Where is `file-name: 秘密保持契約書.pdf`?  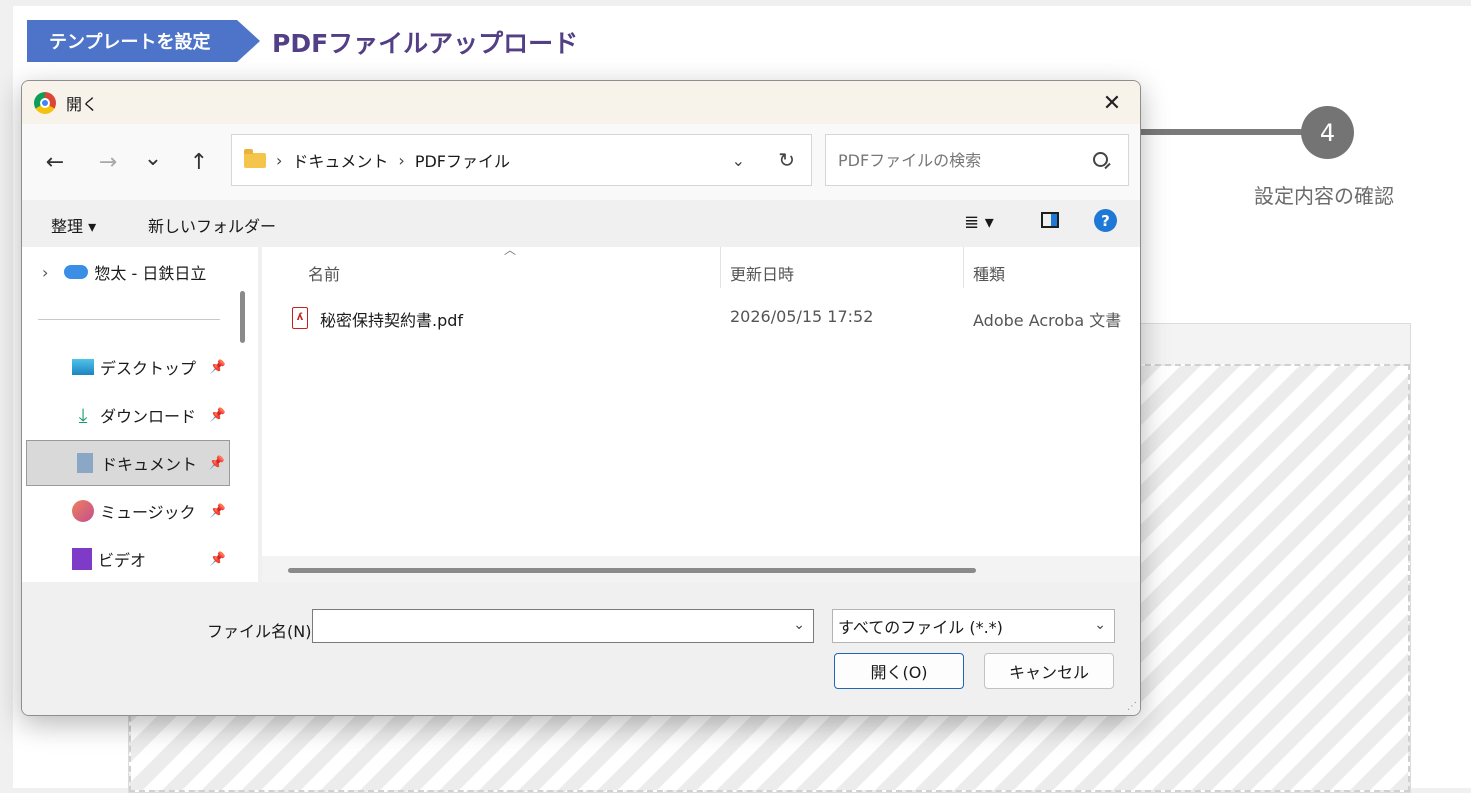
file-name: 秘密保持契約書.pdf is located at coordinates (392, 320).